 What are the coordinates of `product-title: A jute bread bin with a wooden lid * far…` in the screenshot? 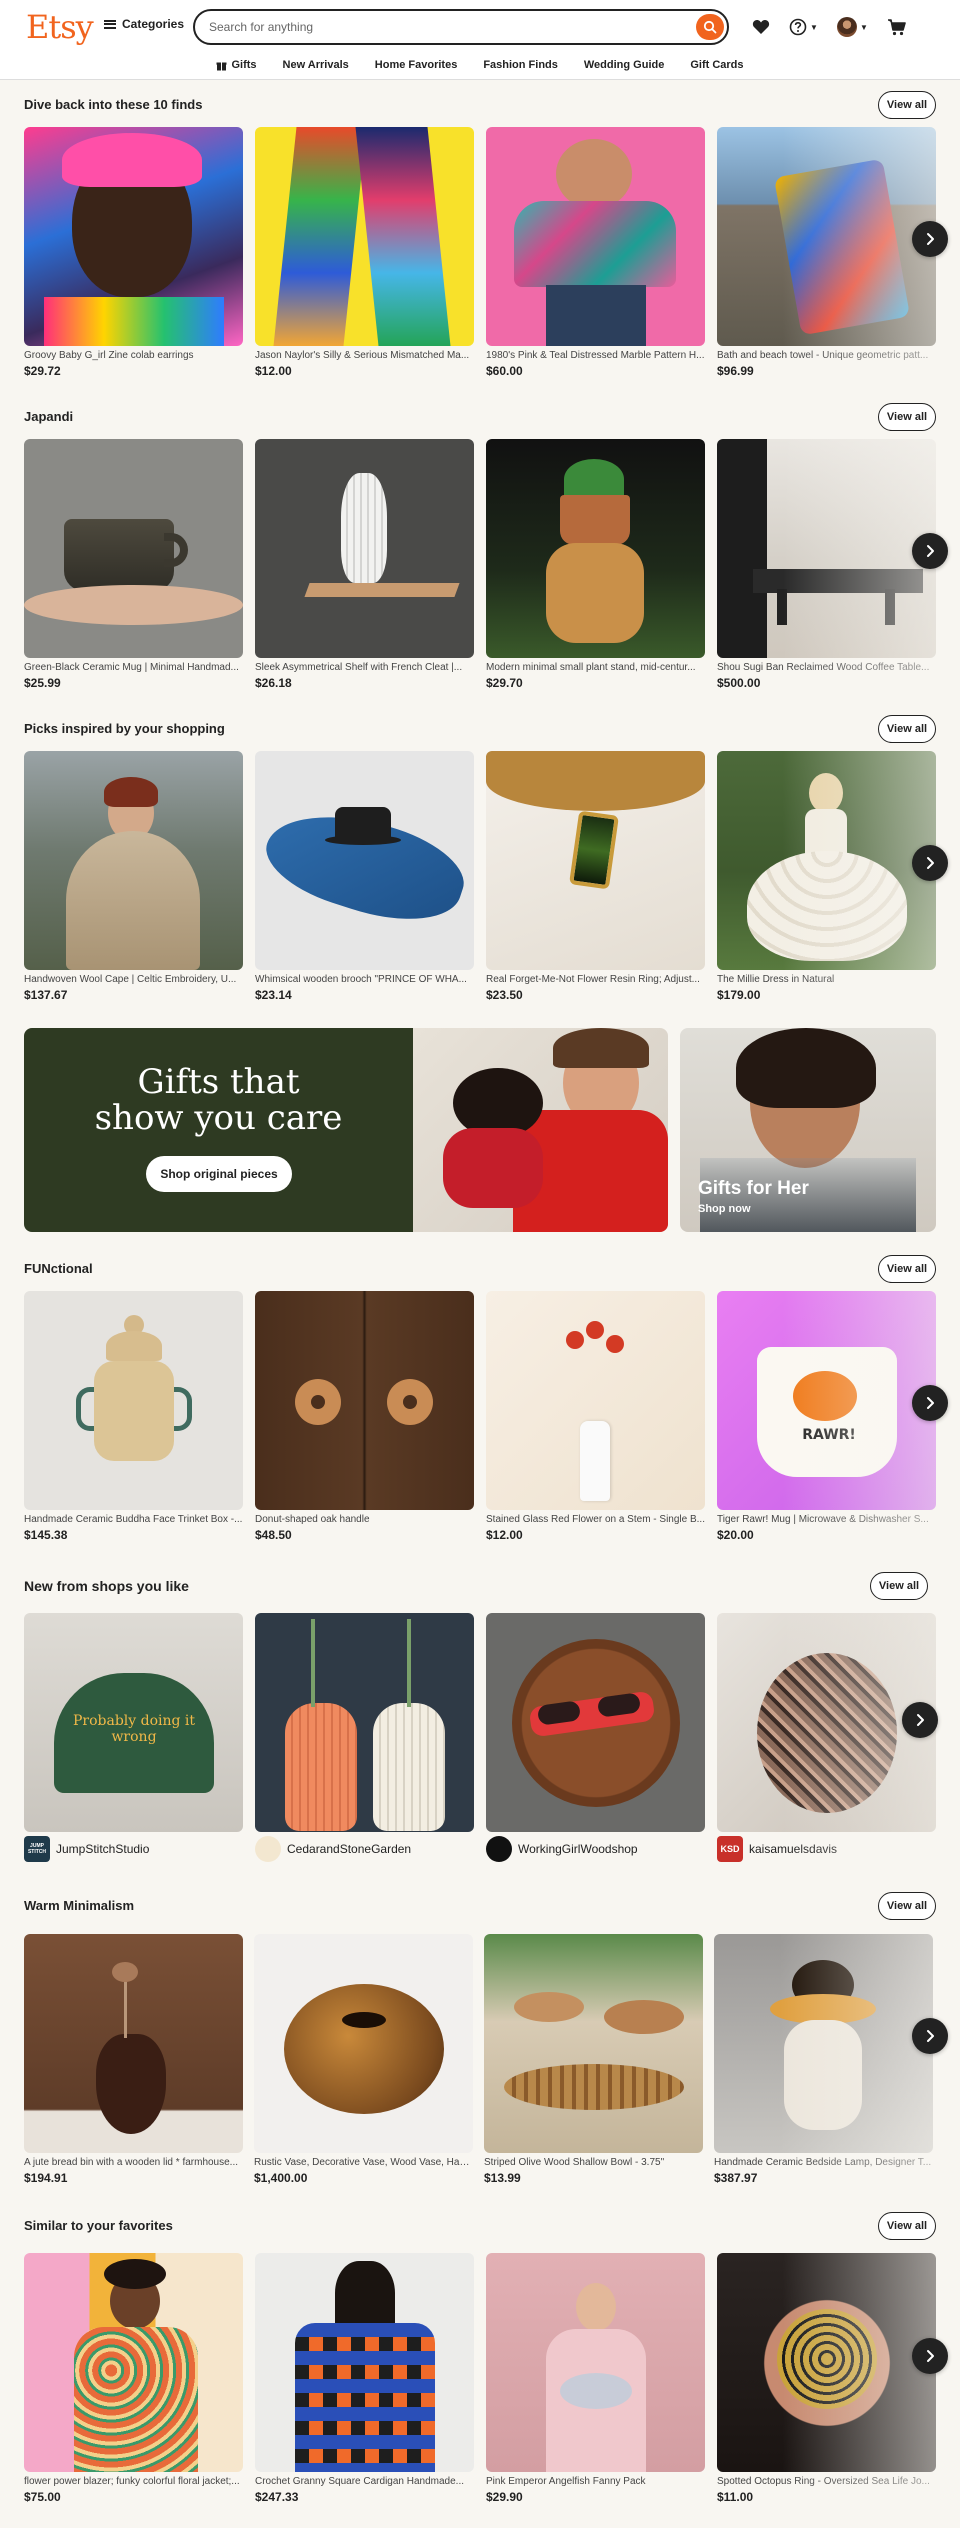 It's located at (131, 2162).